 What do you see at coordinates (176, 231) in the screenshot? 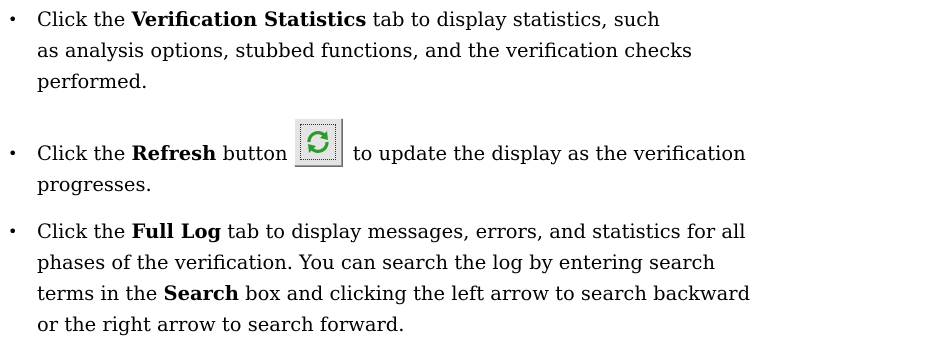
I see `bold-term-full-log: Full Log` at bounding box center [176, 231].